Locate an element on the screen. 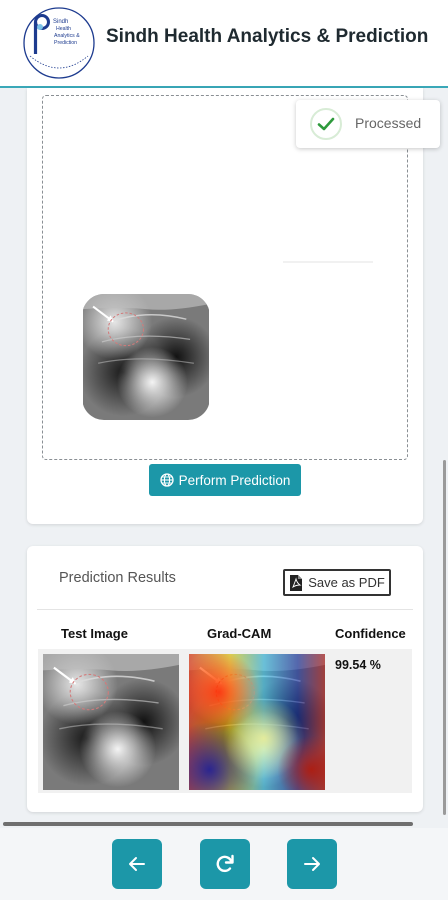  placeholder-divider is located at coordinates (328, 262).